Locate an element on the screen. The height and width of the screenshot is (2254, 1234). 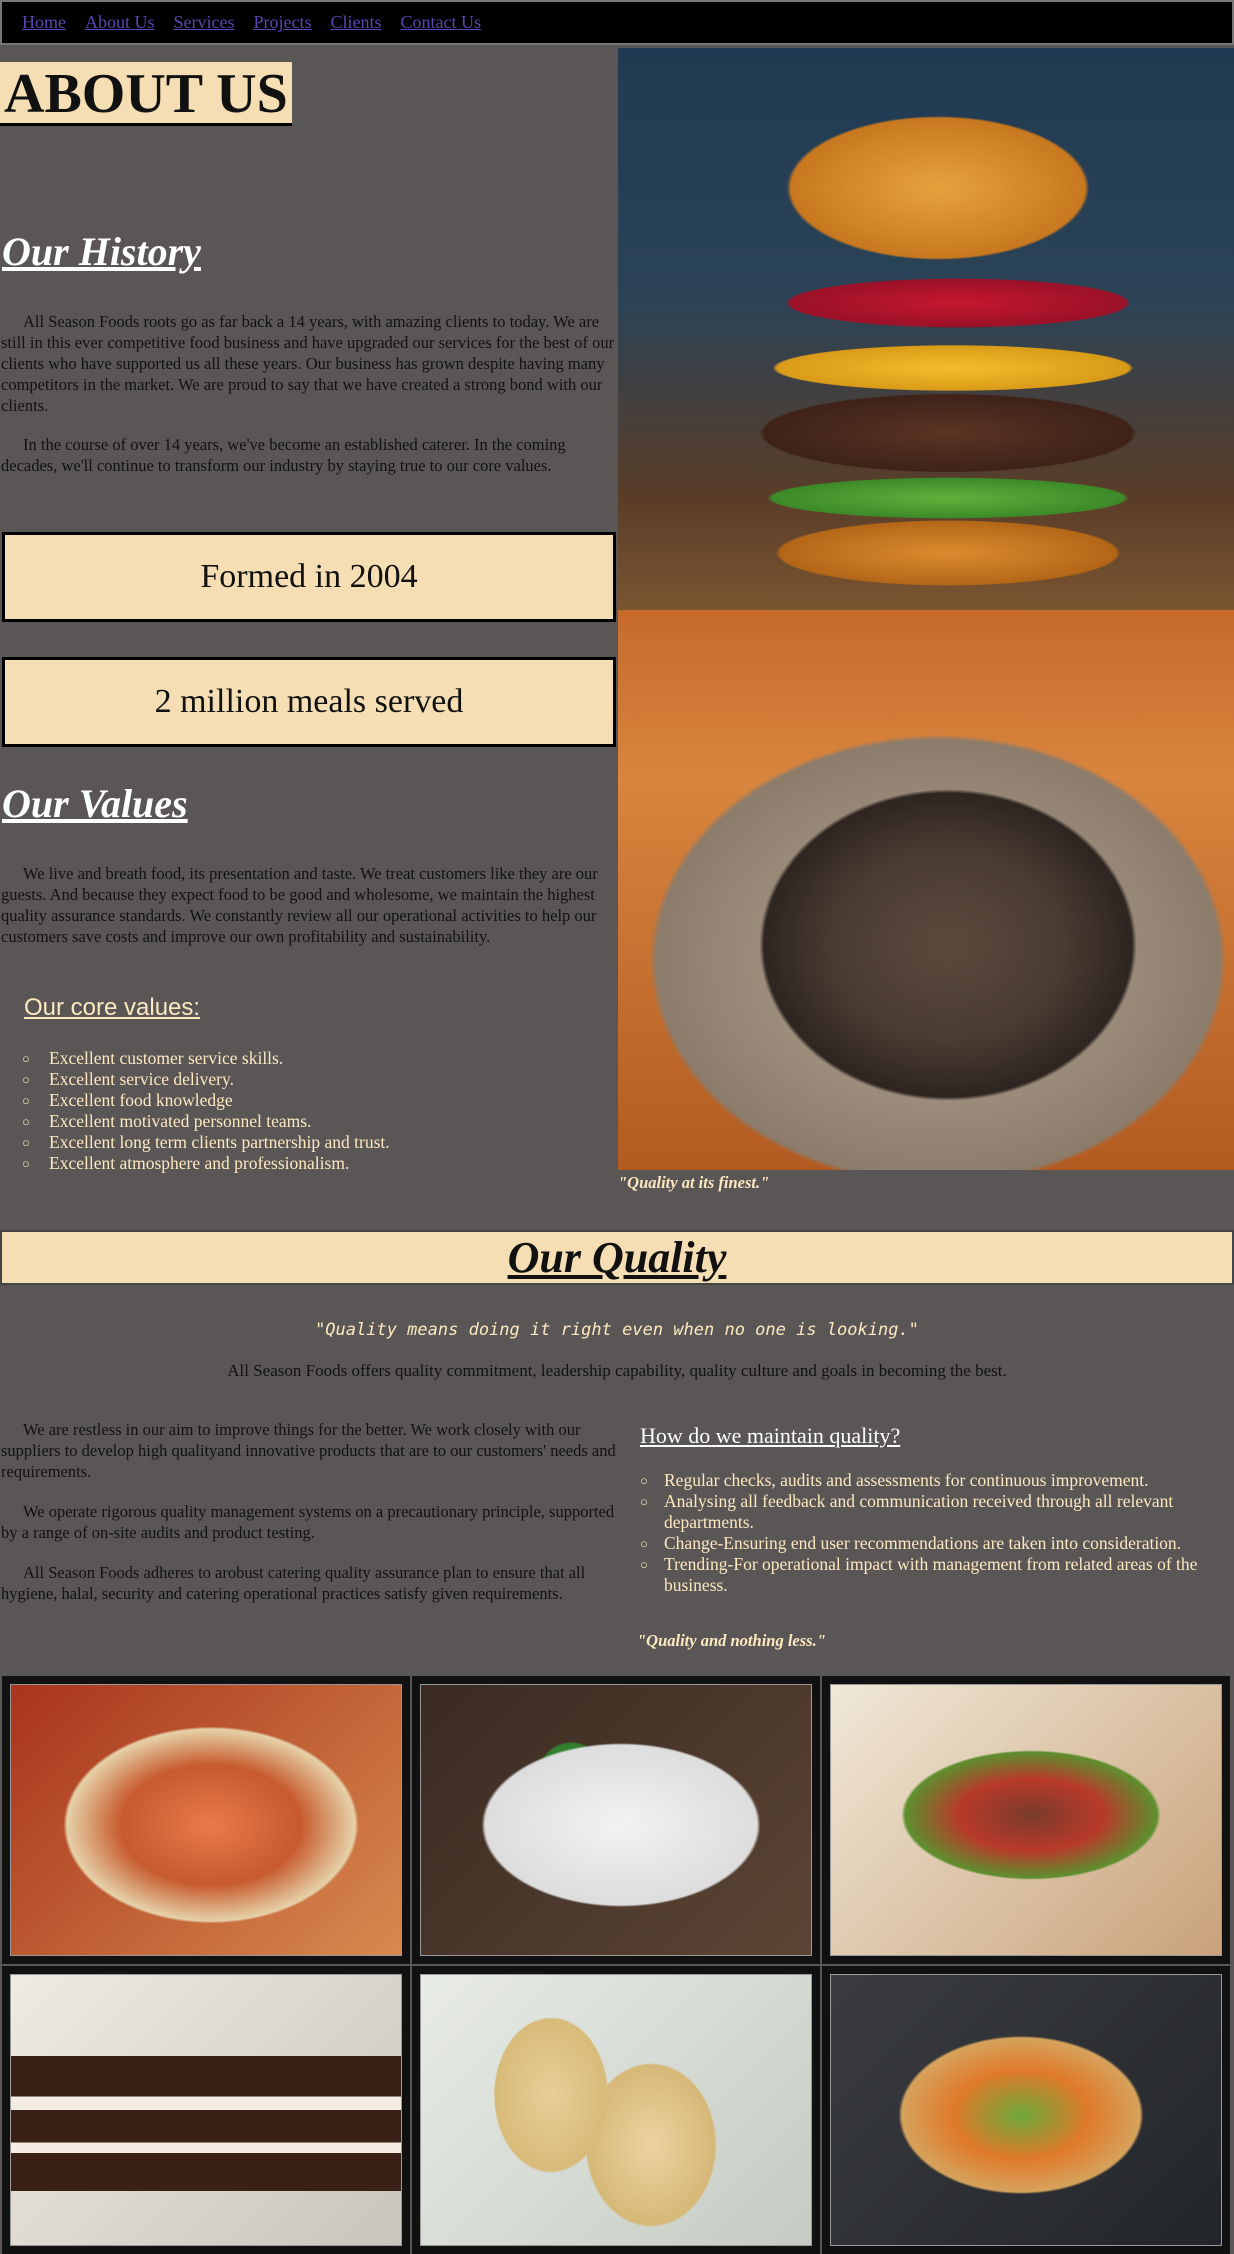
pudding-image is located at coordinates (616, 2110).